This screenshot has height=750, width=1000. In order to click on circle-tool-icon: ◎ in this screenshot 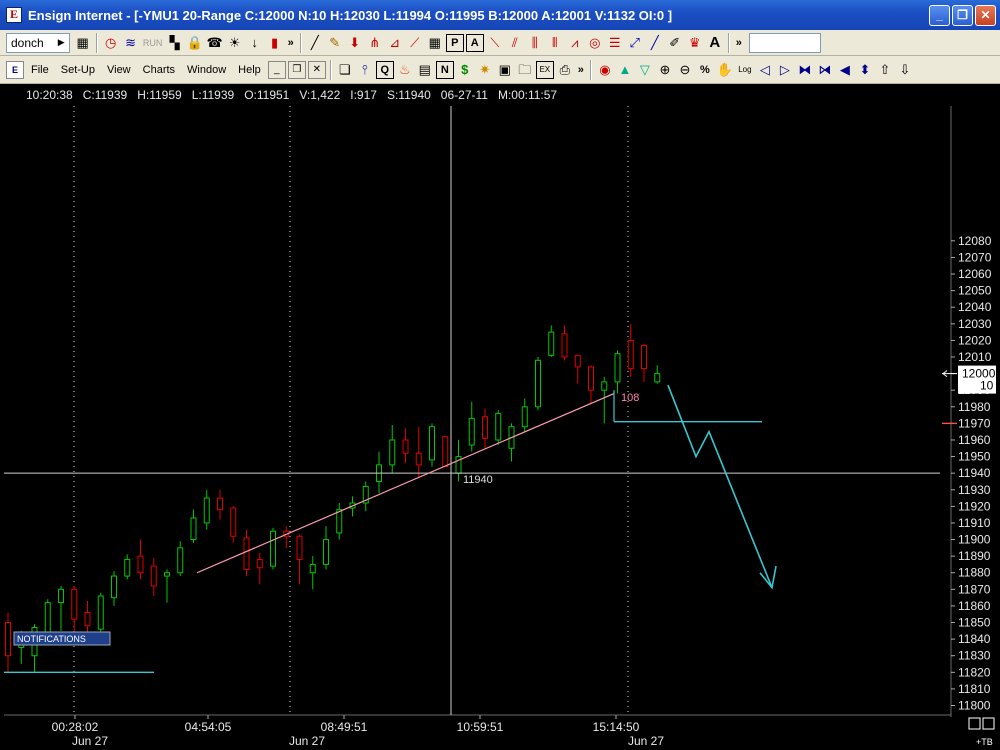, I will do `click(595, 43)`.